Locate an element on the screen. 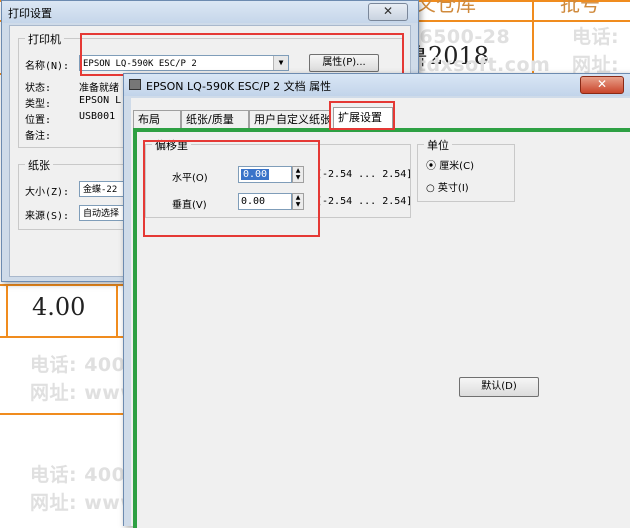  radio-inch: ○ 英寸(I) is located at coordinates (447, 186).